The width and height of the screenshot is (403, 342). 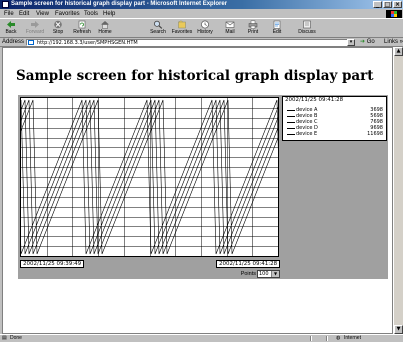 What do you see at coordinates (91, 14) in the screenshot?
I see `menu-tools: Tools` at bounding box center [91, 14].